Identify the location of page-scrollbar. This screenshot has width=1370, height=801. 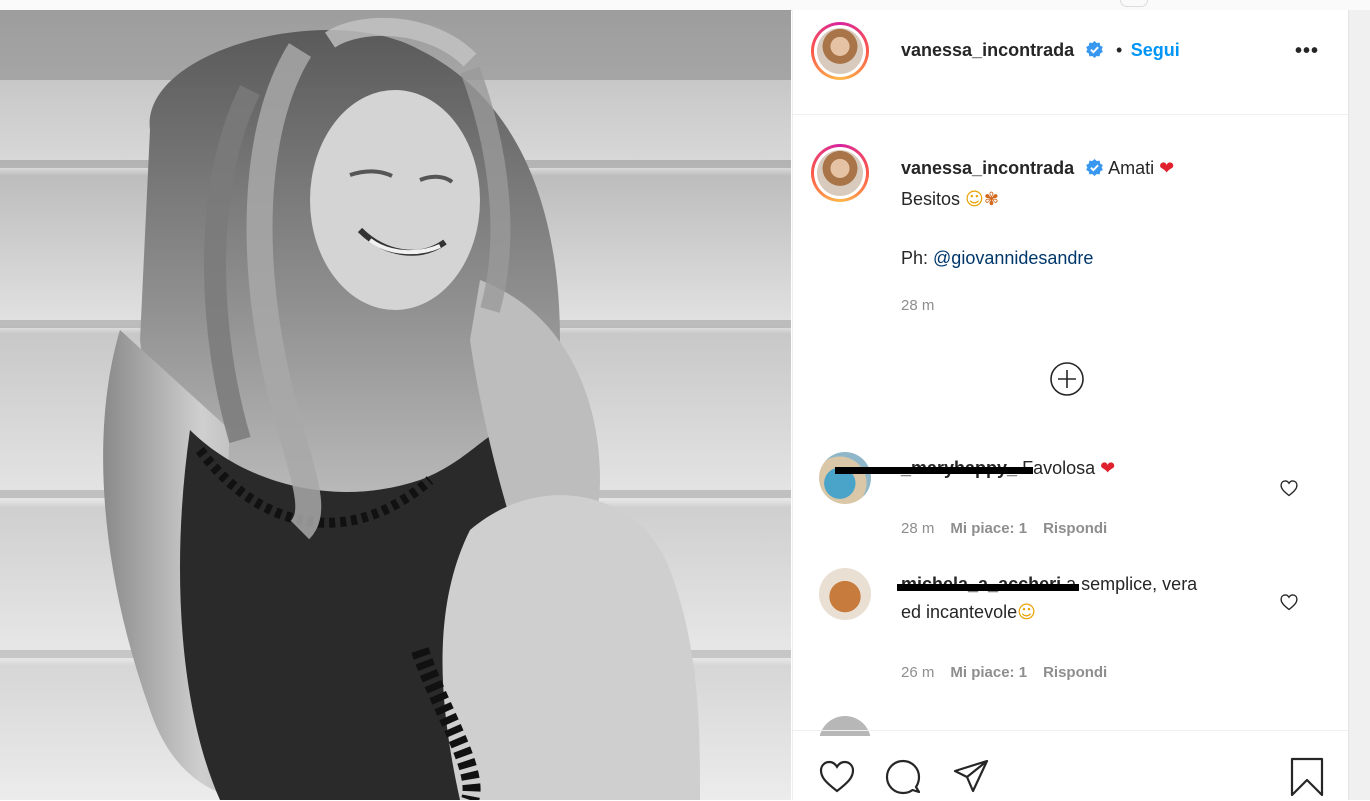
(1359, 405).